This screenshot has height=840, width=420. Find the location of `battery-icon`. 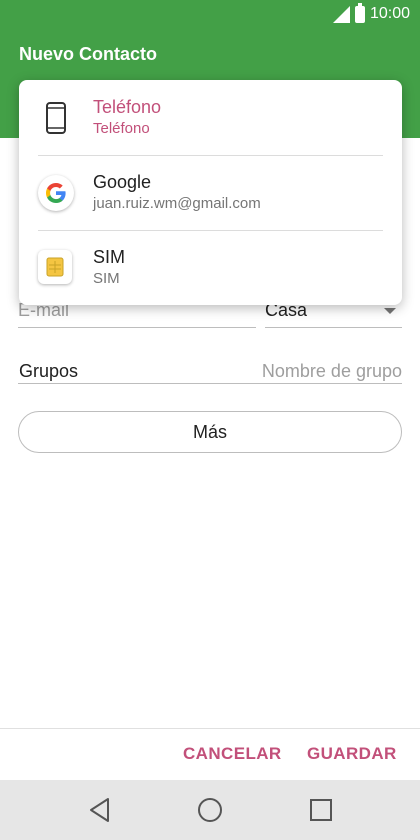

battery-icon is located at coordinates (359, 12).